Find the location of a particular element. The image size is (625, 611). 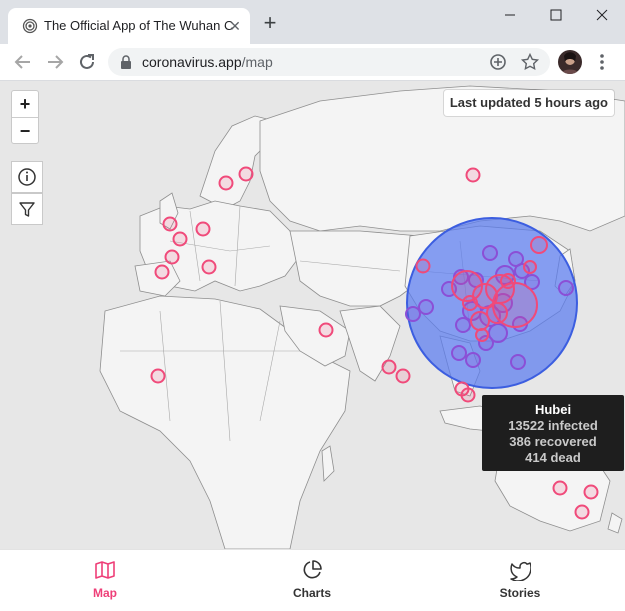

info-icon is located at coordinates (27, 177).